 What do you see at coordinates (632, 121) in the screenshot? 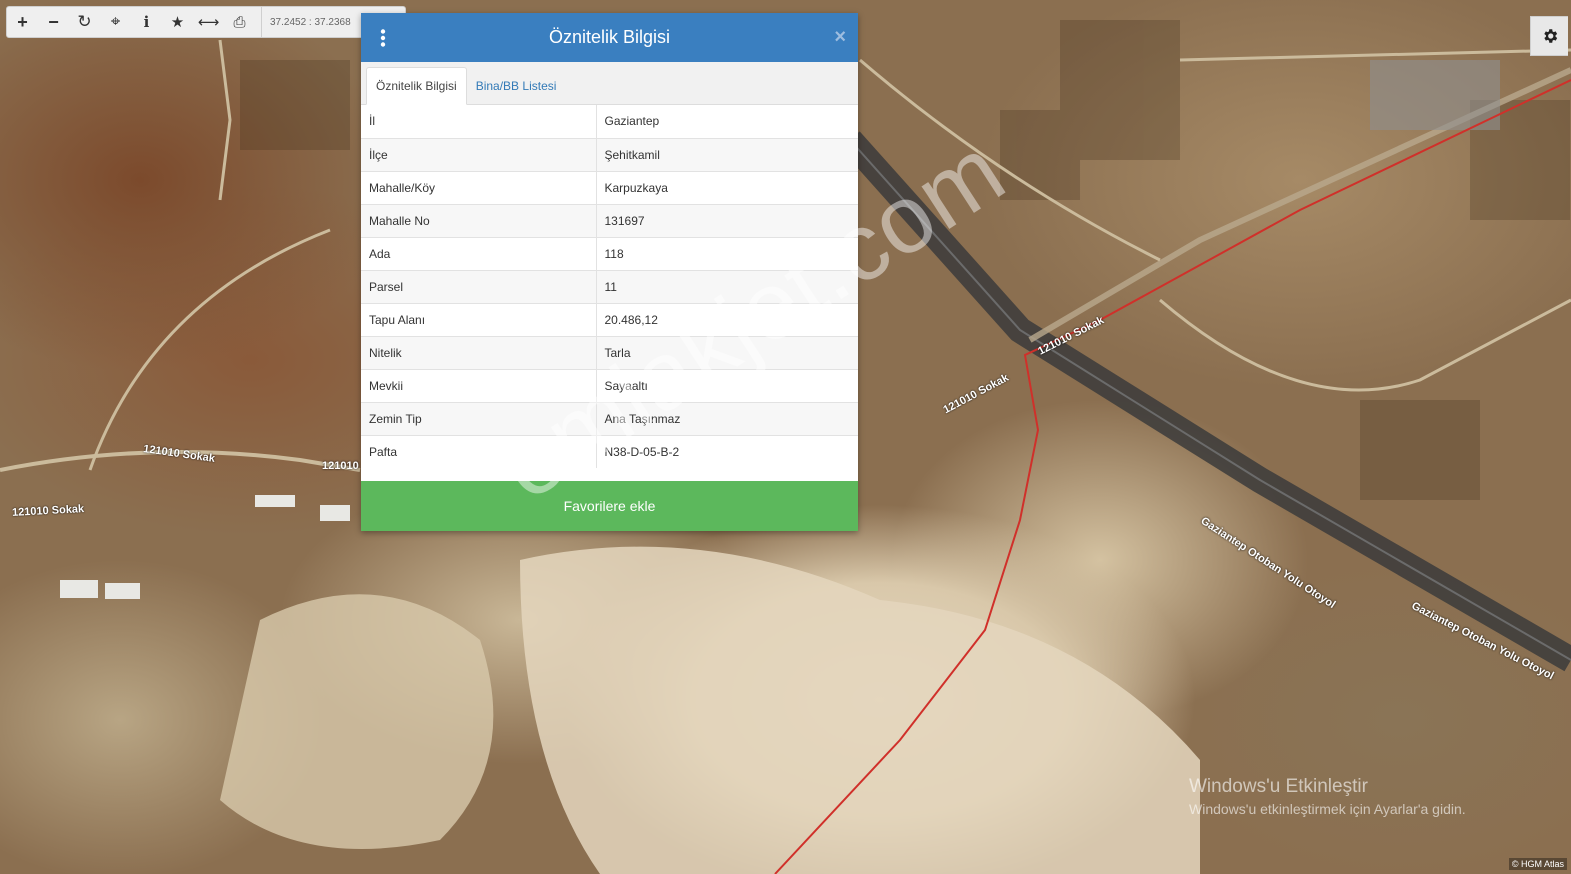
I see `attribute-value: Gaziantep` at bounding box center [632, 121].